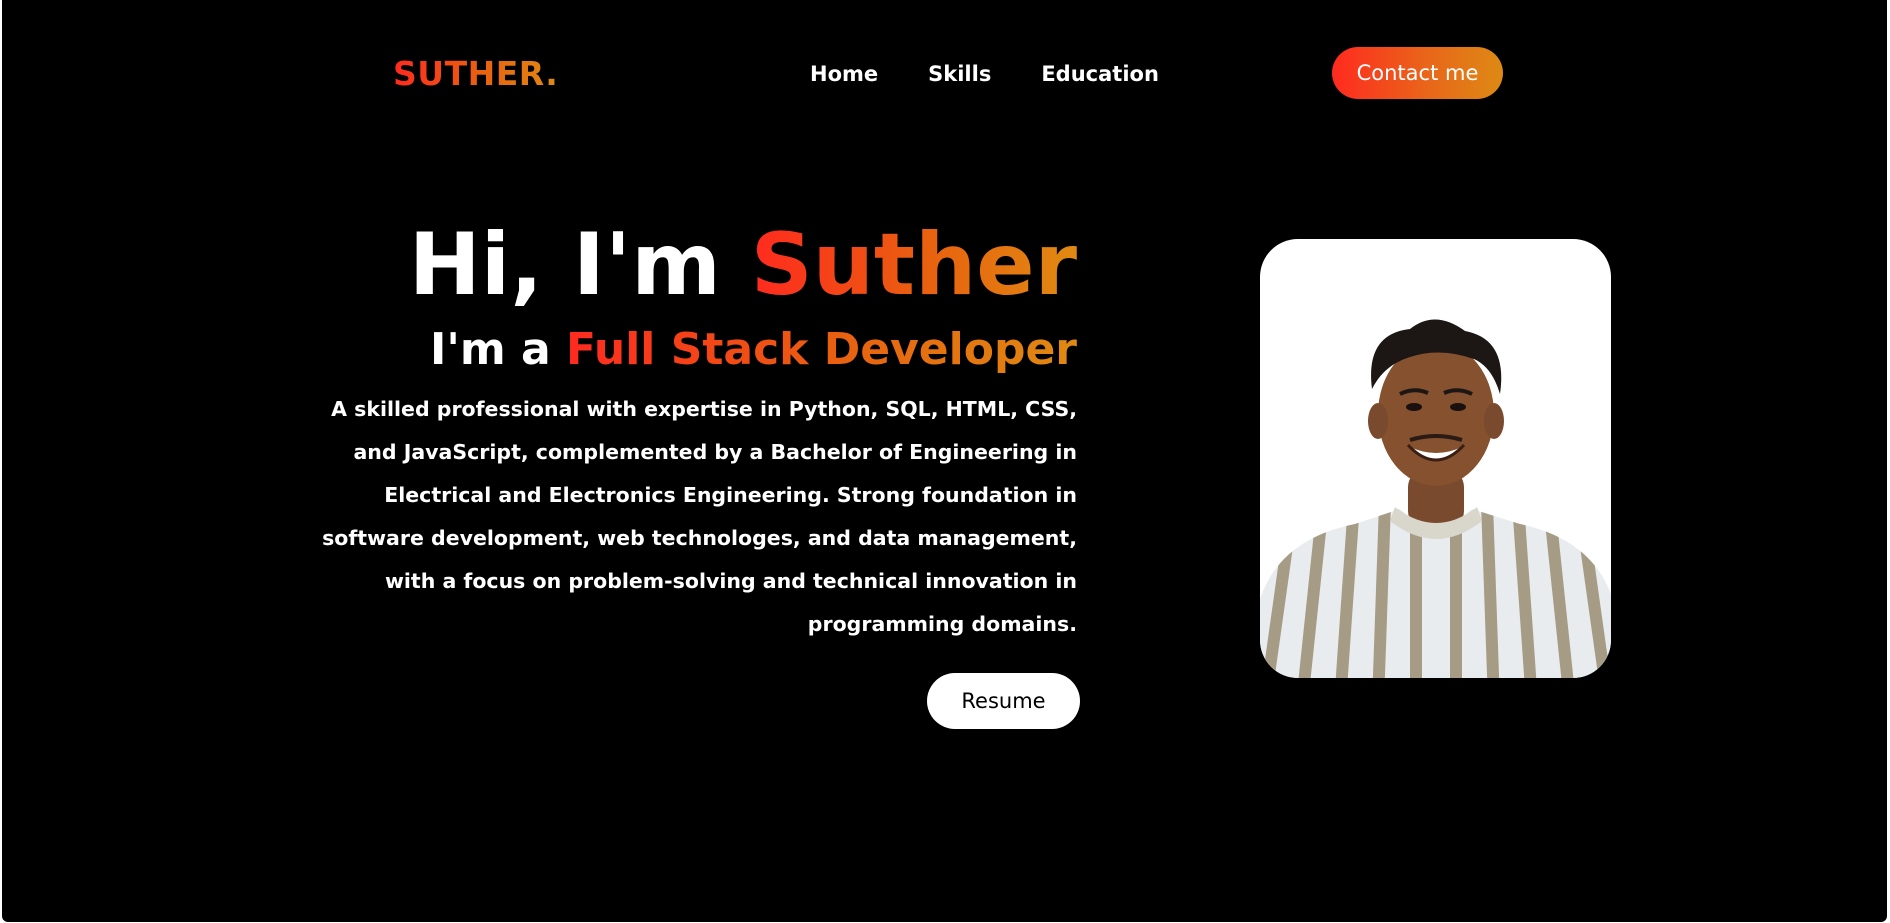 The image size is (1890, 923). Describe the element at coordinates (1435, 498) in the screenshot. I see `profile-portrait-illustration` at that location.